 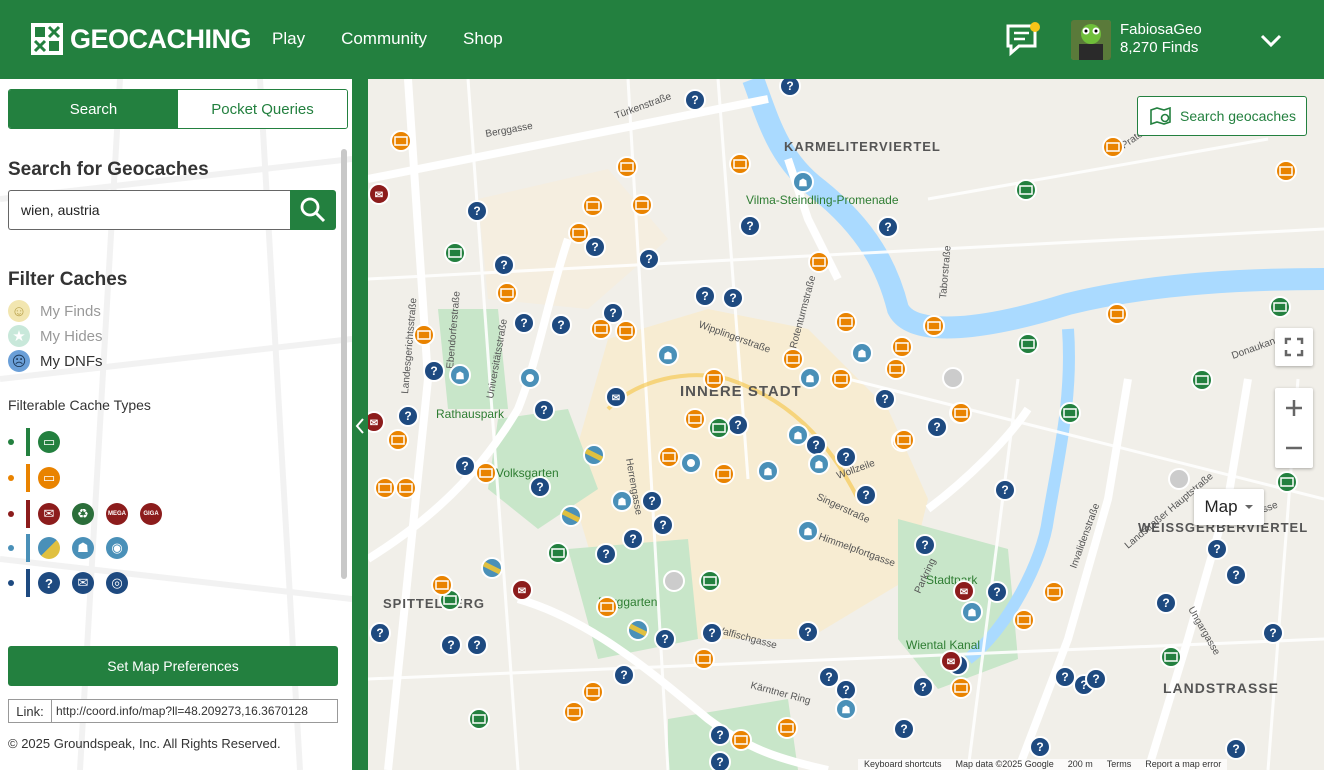 I want to click on zoom-in-icon, so click(x=1294, y=408).